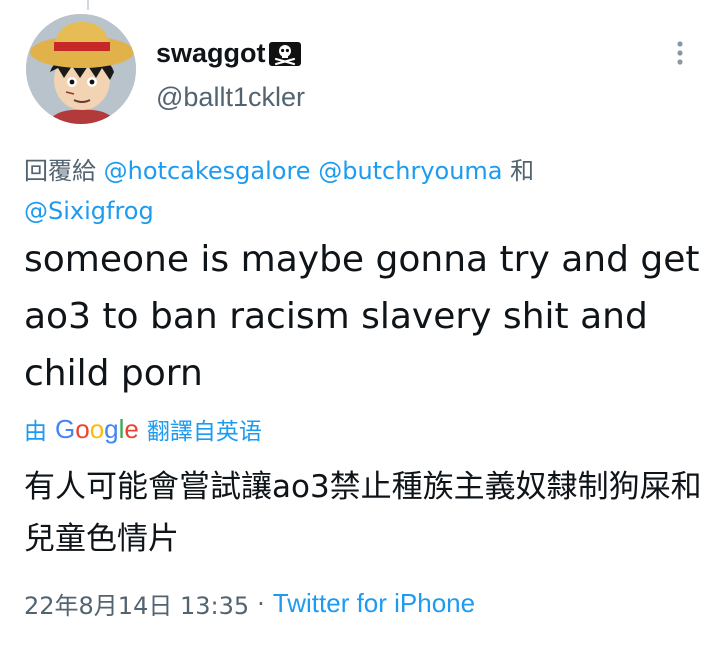  I want to click on skull-flag-icon, so click(285, 54).